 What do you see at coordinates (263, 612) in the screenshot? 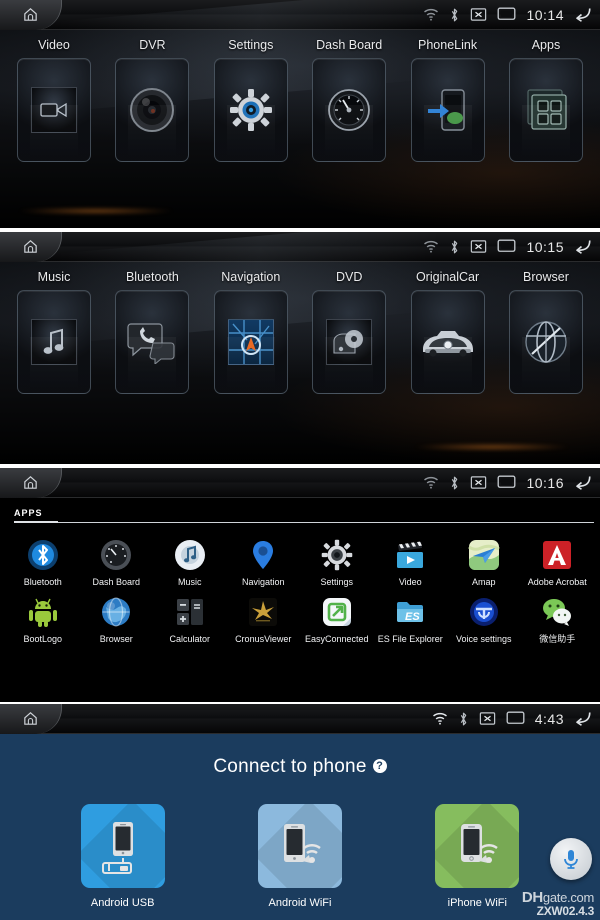
I see `cronusviewer-app-icon` at bounding box center [263, 612].